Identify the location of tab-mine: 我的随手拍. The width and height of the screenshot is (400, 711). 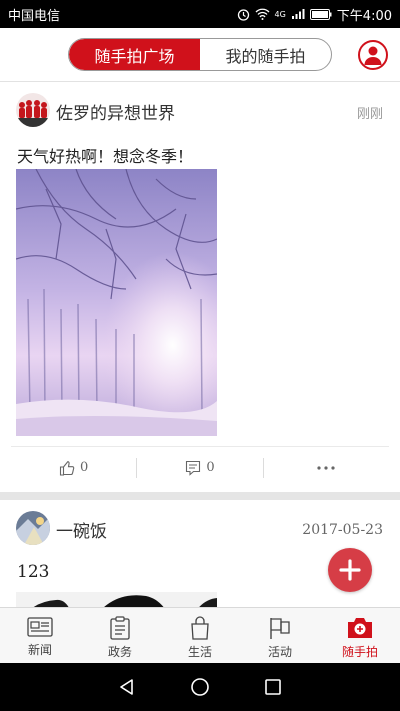
(265, 54).